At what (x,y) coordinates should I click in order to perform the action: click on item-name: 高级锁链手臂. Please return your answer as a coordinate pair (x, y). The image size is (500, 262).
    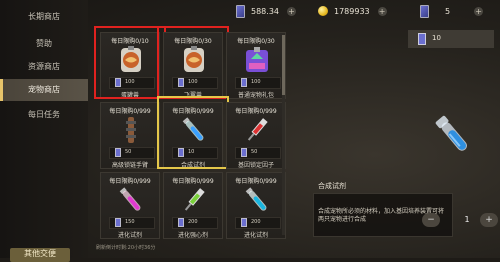
    Looking at the image, I should click on (129, 165).